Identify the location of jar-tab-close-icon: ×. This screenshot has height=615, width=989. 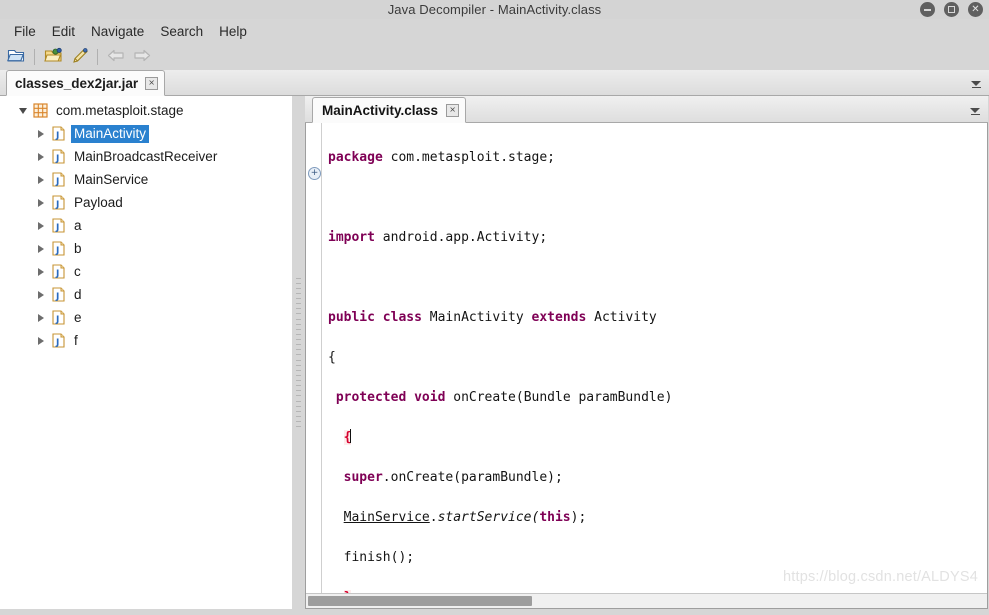
(152, 83).